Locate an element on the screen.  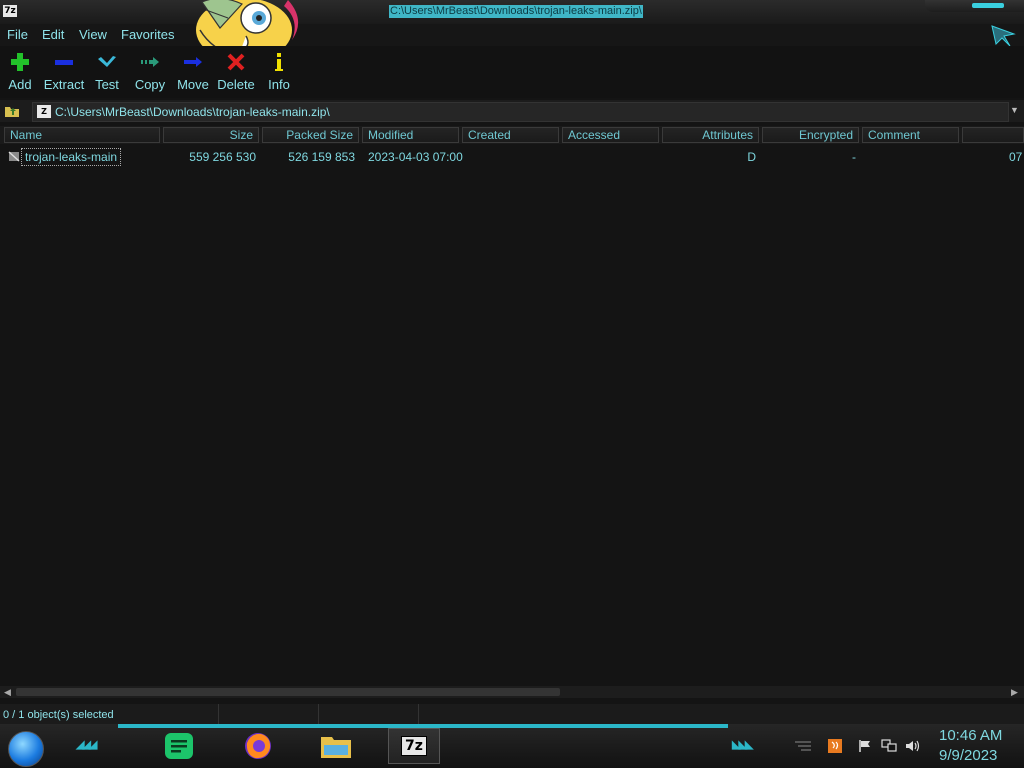
status-bar: 0 / 1 object(s) selected is located at coordinates (512, 714).